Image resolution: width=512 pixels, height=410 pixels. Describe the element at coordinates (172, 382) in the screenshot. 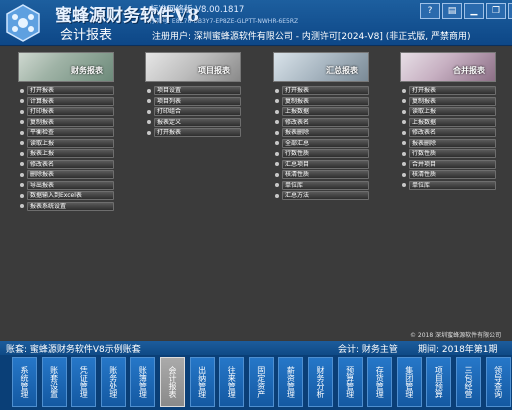

I see `nav-button: 会计报表` at that location.